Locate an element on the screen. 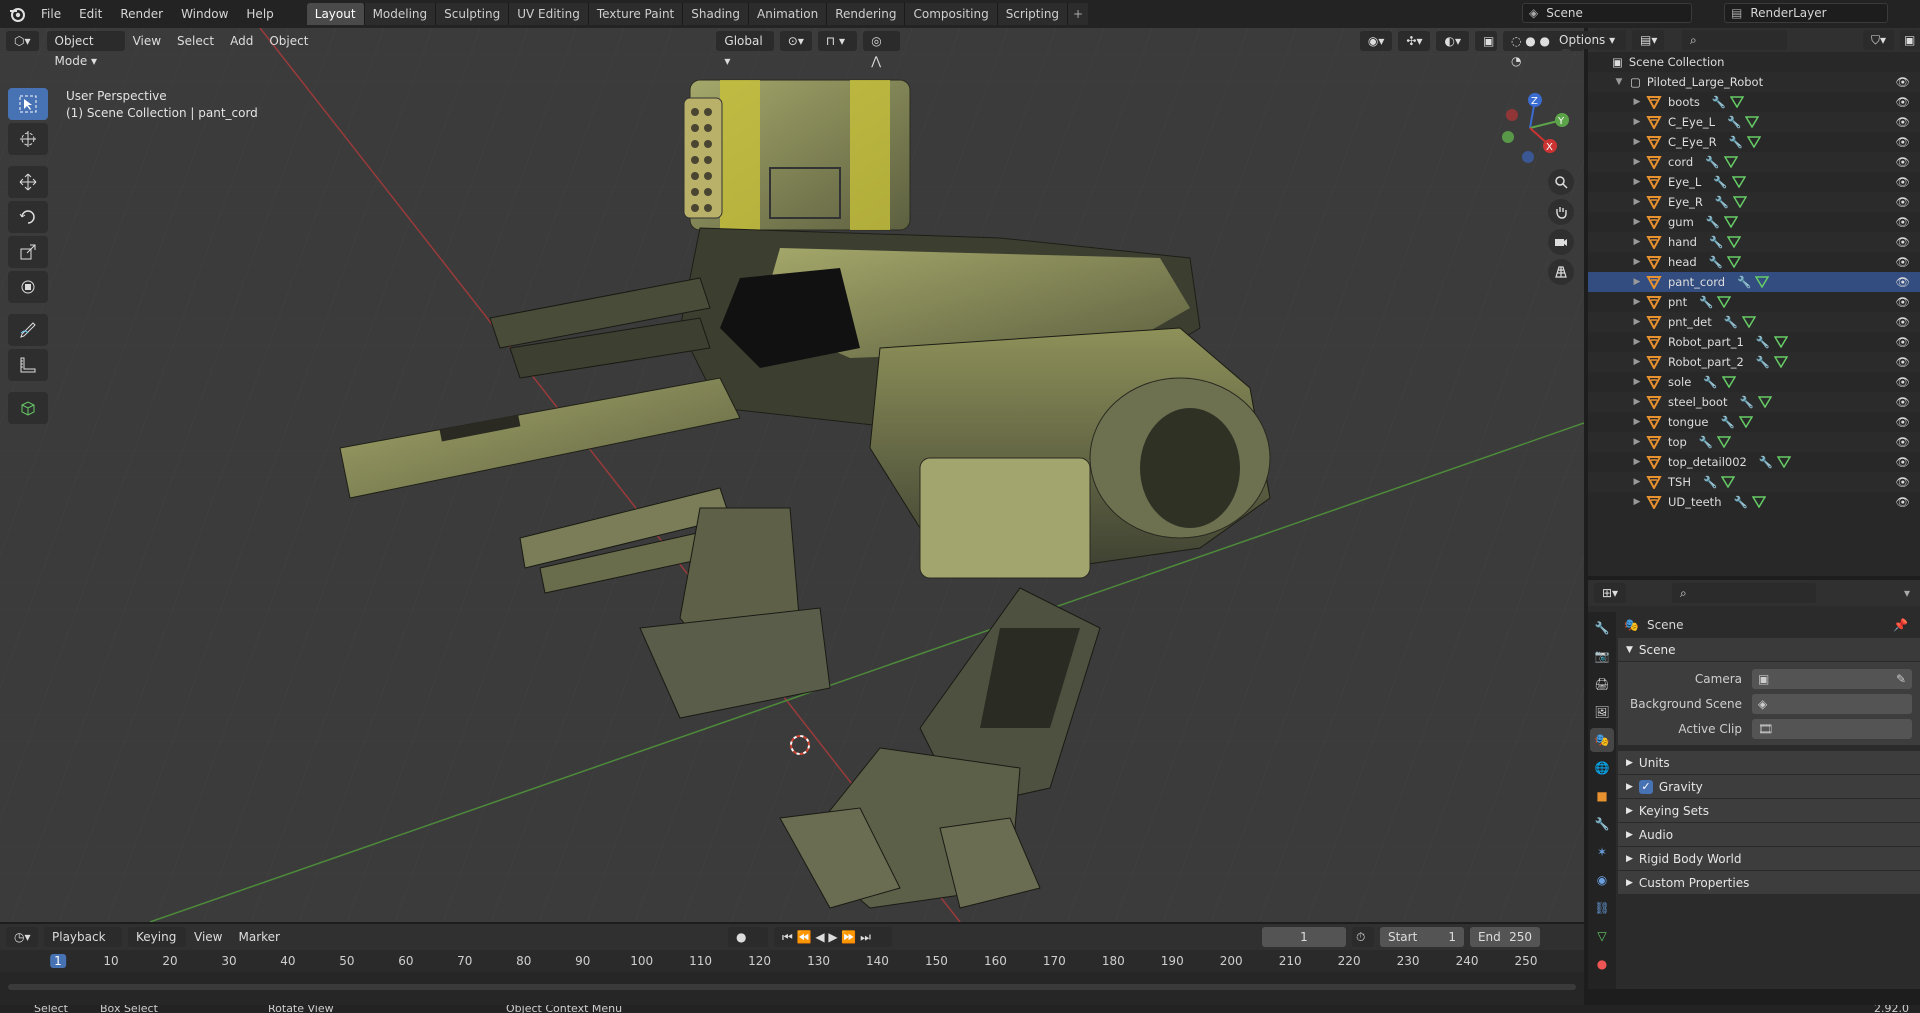 The image size is (1920, 1013). playback-controls: ⏮ ⏪ ◀ ▶ ⏩ ⏭ is located at coordinates (832, 937).